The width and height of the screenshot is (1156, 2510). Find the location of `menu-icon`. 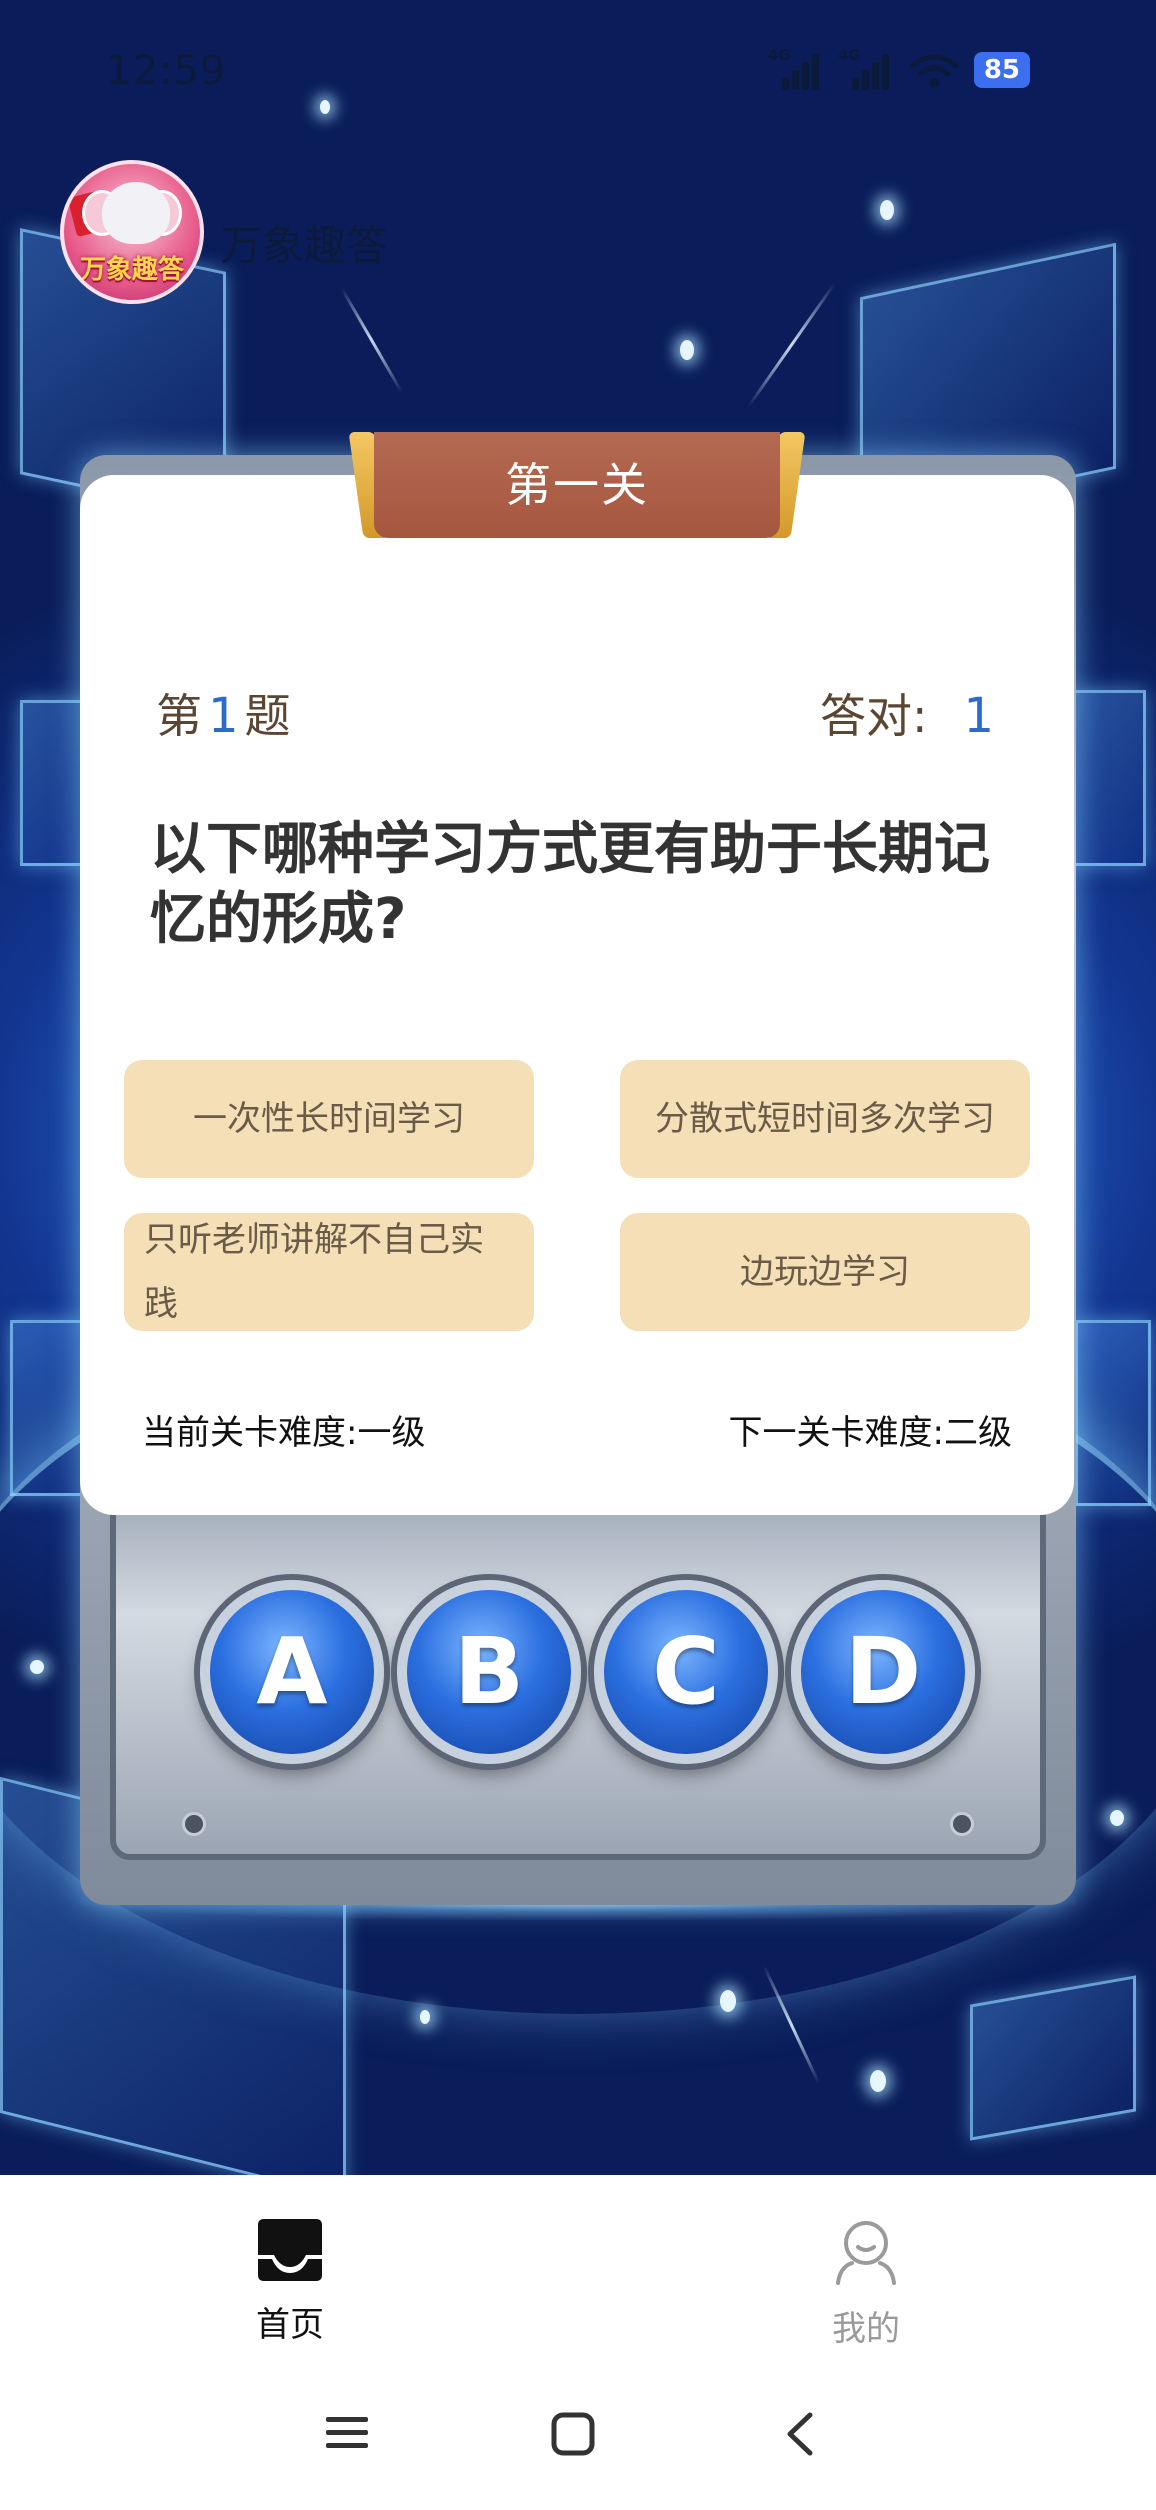

menu-icon is located at coordinates (347, 2433).